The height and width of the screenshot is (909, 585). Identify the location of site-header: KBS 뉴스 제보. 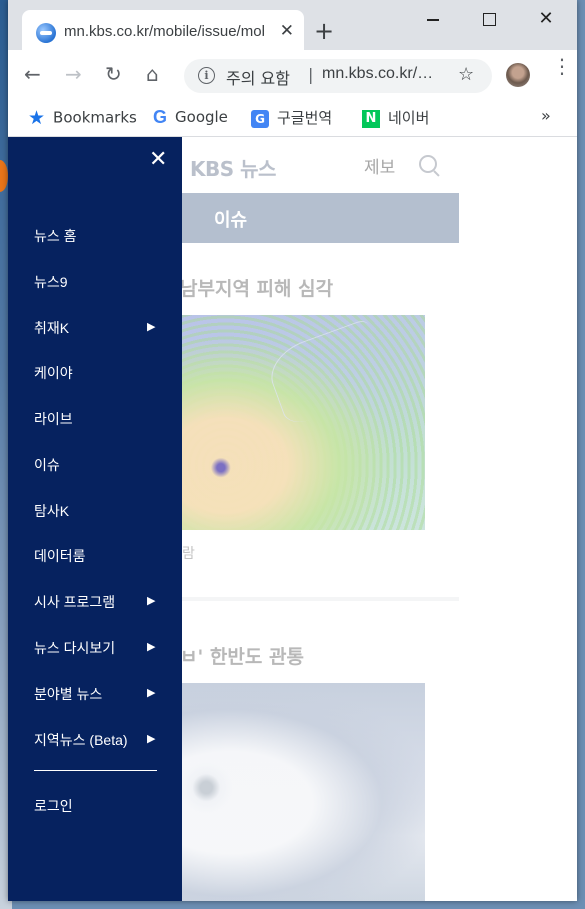
(320, 164).